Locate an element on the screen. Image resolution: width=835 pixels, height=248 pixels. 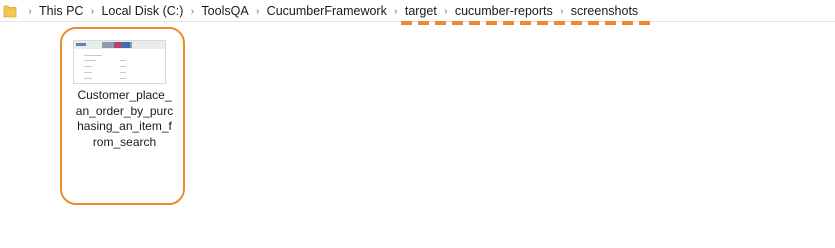
file-thumbnail is located at coordinates (119, 62).